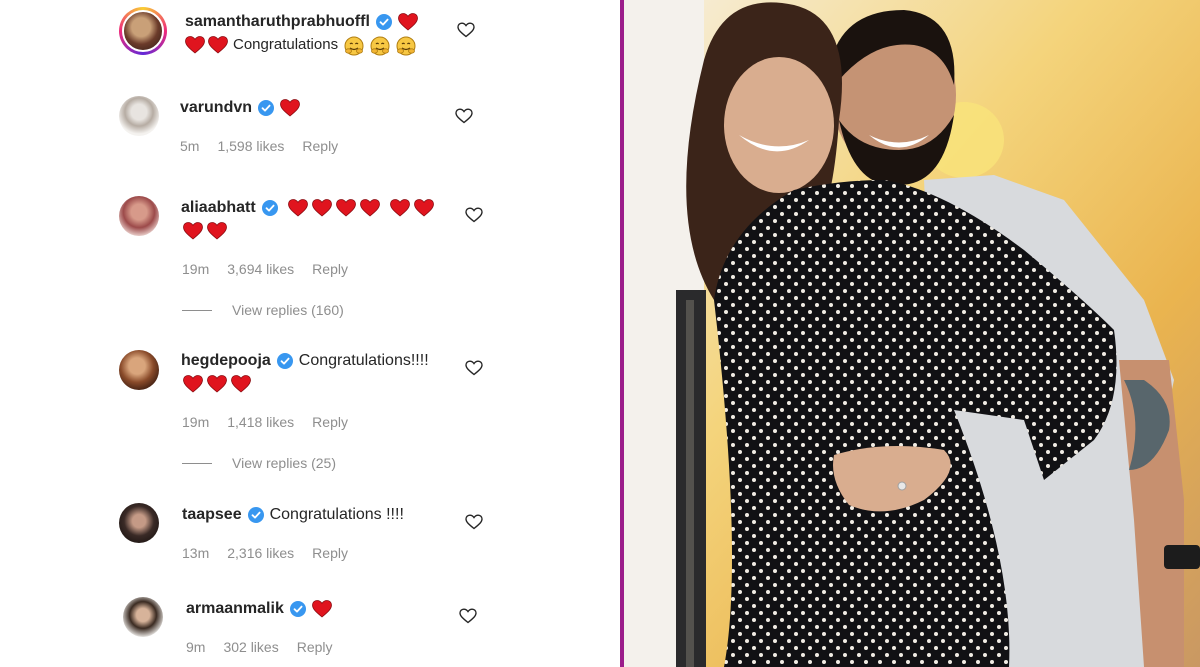 Image resolution: width=1200 pixels, height=667 pixels. Describe the element at coordinates (260, 553) in the screenshot. I see `like-count: 2,316 likes` at that location.